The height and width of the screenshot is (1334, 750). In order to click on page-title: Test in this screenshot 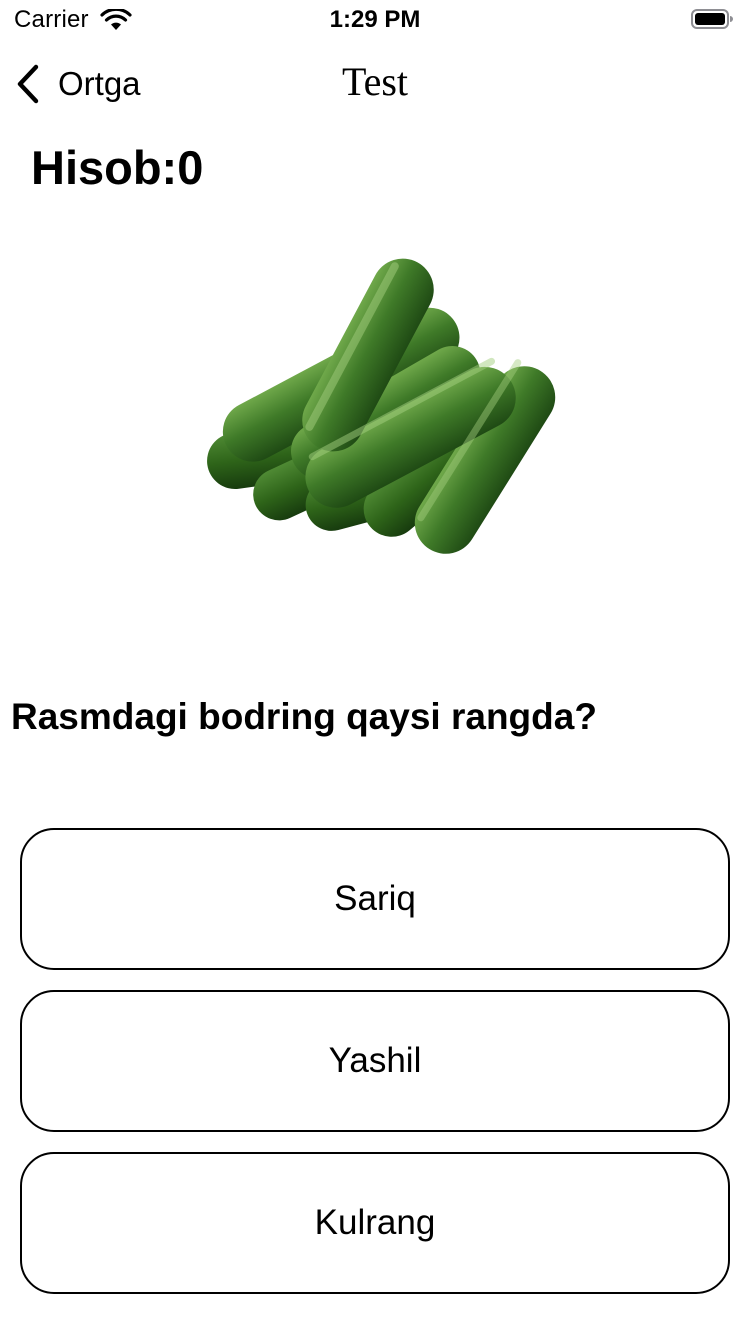, I will do `click(375, 81)`.